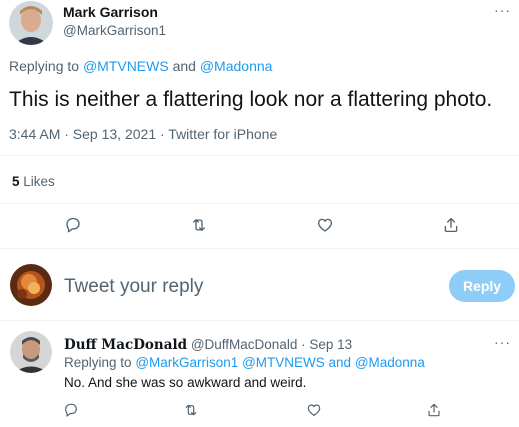 The image size is (519, 427). I want to click on reply-header: Duff MacDonald @DuffMacDonald · Sep 13, so click(208, 345).